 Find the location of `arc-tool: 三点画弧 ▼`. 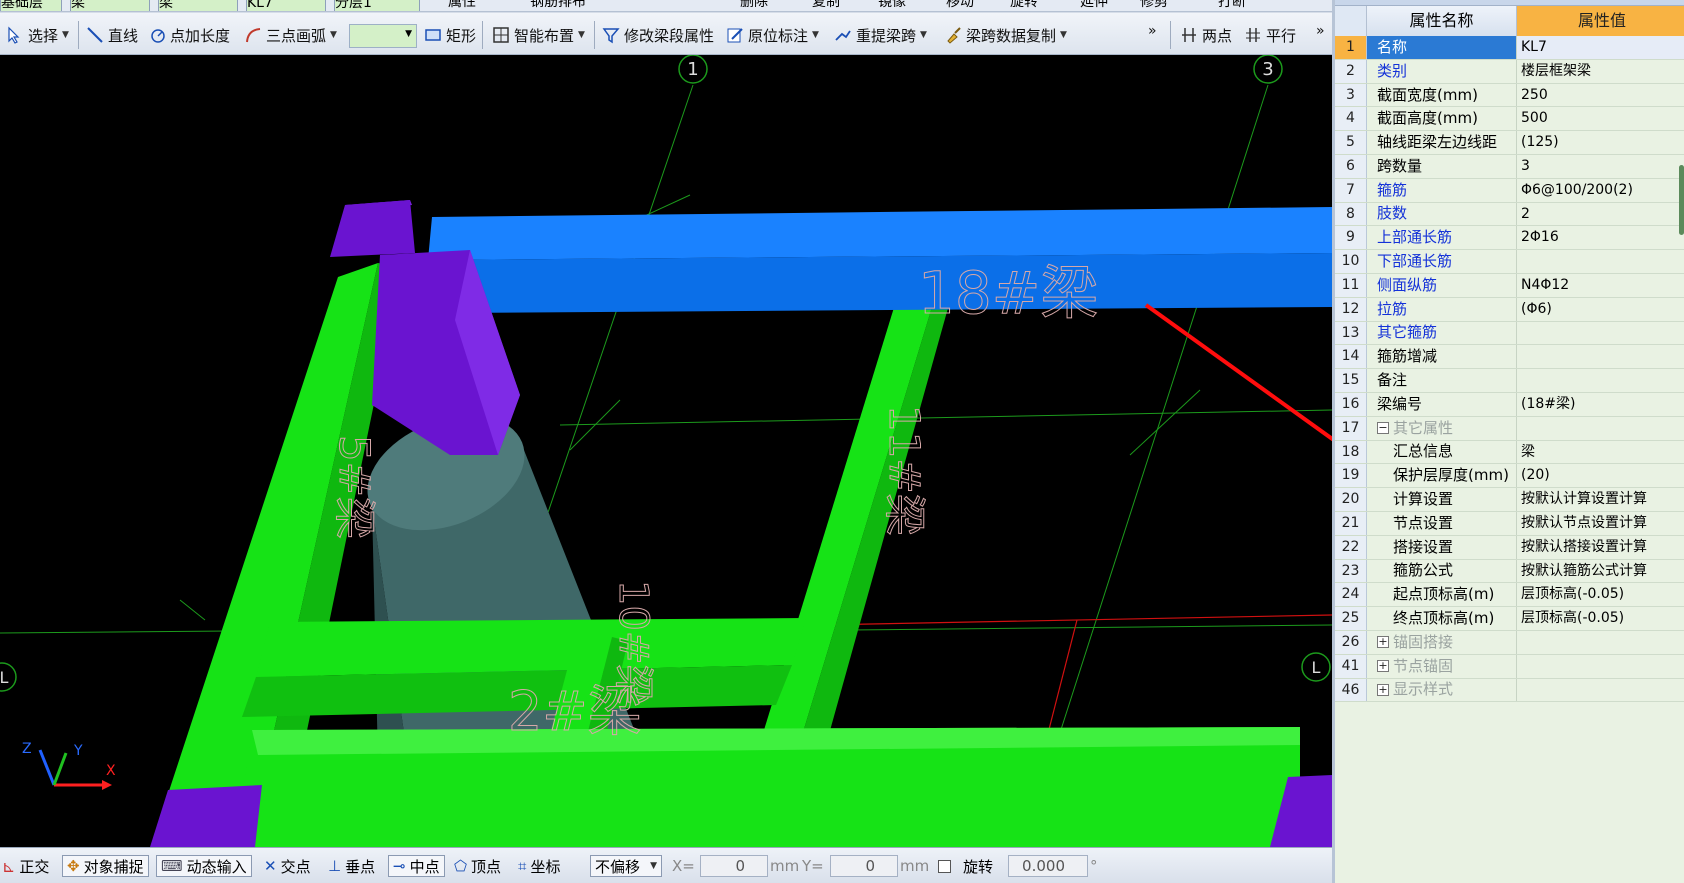

arc-tool: 三点画弧 ▼ is located at coordinates (290, 35).